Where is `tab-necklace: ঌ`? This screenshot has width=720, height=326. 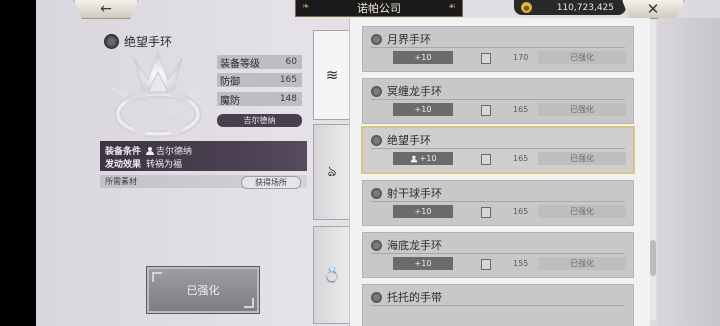
tab-necklace: ঌ is located at coordinates (331, 172).